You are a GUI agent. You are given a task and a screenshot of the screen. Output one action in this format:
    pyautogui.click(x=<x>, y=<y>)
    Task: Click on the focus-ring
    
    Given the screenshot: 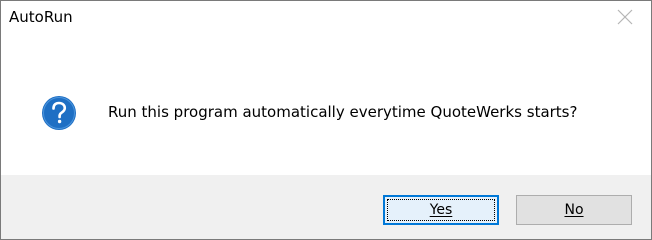 What is the action you would take?
    pyautogui.click(x=441, y=210)
    